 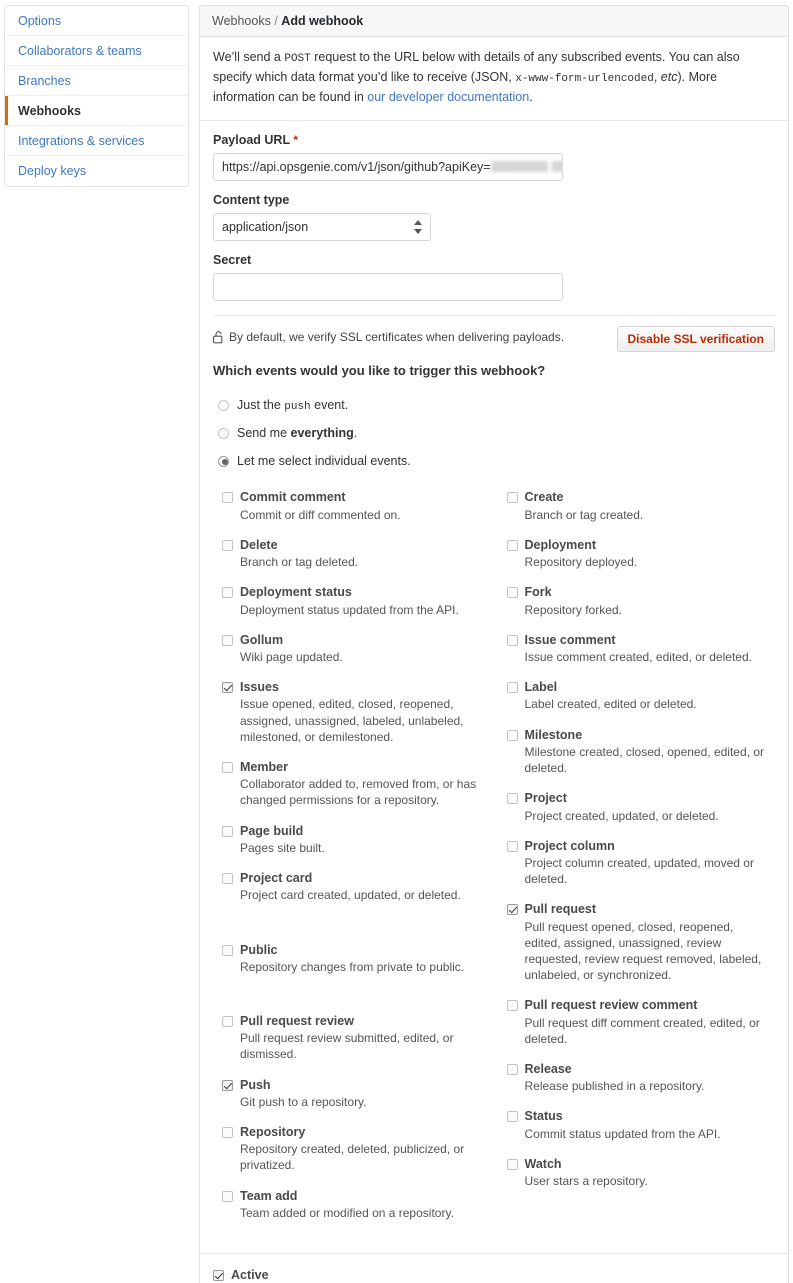 I want to click on event-description: Pages site built., so click(x=282, y=847).